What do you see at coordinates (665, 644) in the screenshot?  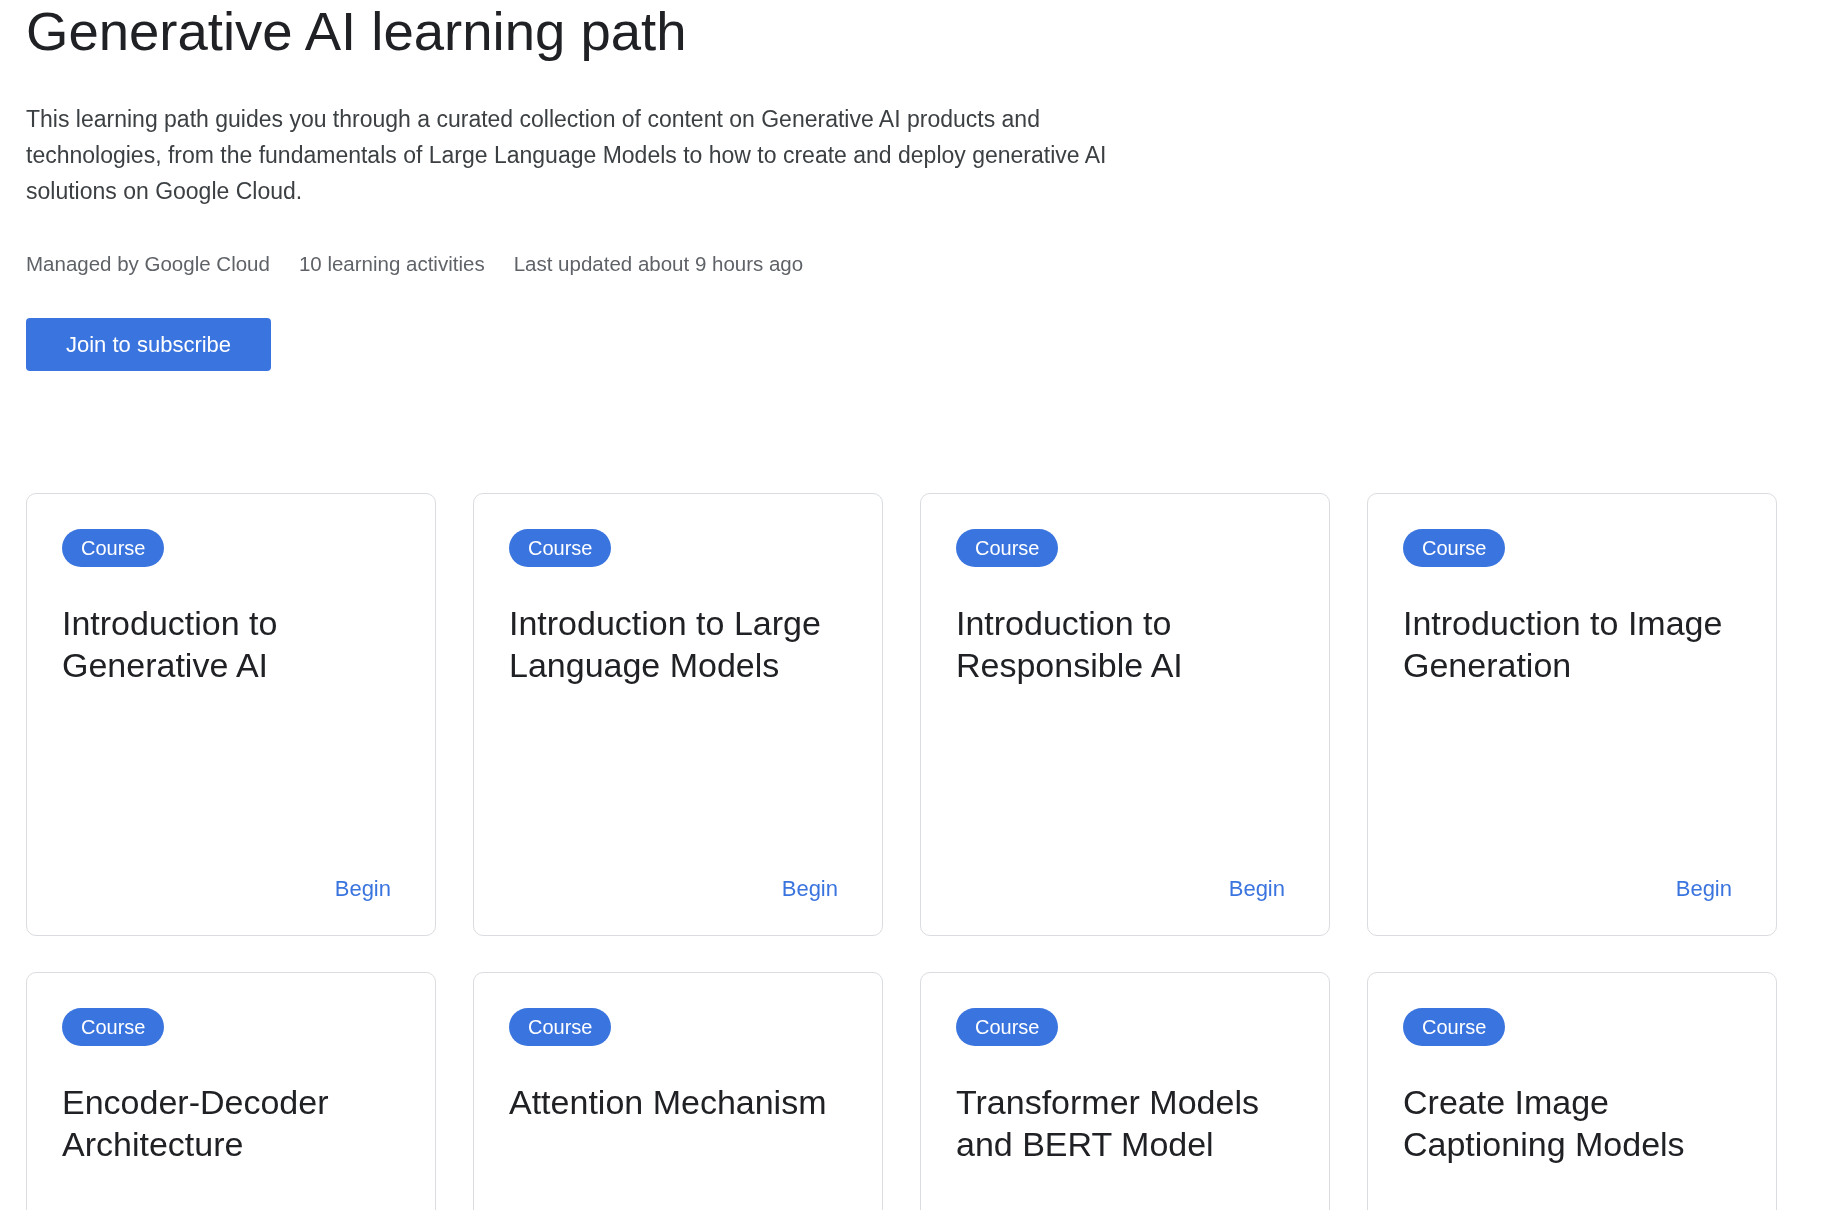 I see `course-title: Introduction to Large Language Models` at bounding box center [665, 644].